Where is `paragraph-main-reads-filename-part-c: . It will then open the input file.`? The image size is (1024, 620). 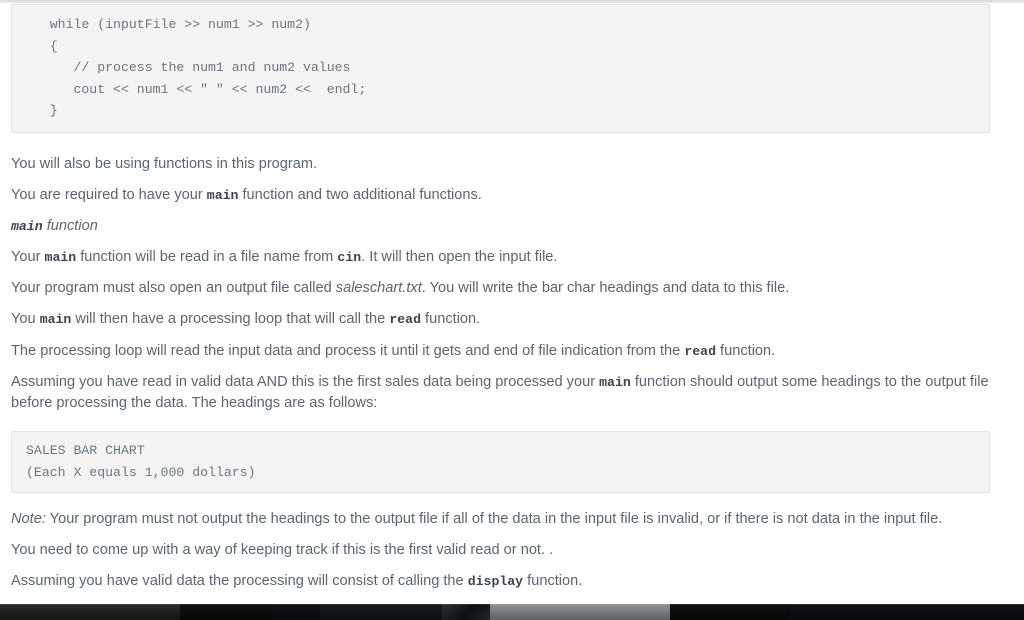
paragraph-main-reads-filename-part-c: . It will then open the input file. is located at coordinates (459, 256).